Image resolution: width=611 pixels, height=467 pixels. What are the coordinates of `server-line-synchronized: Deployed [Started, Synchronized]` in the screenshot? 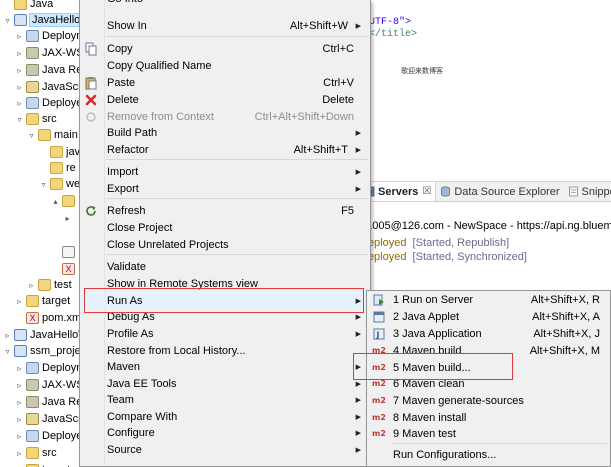 It's located at (443, 257).